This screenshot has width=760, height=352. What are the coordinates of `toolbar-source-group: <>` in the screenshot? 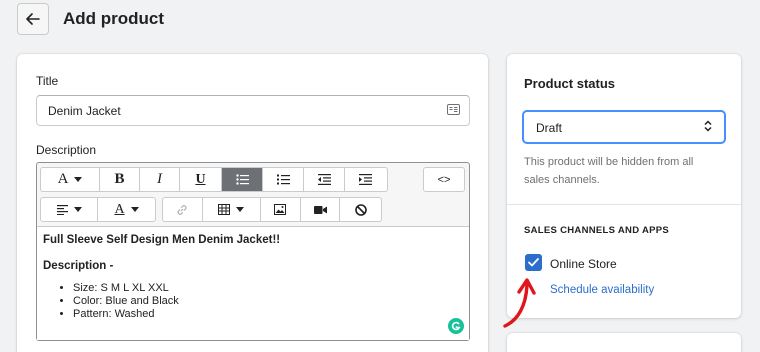 It's located at (444, 179).